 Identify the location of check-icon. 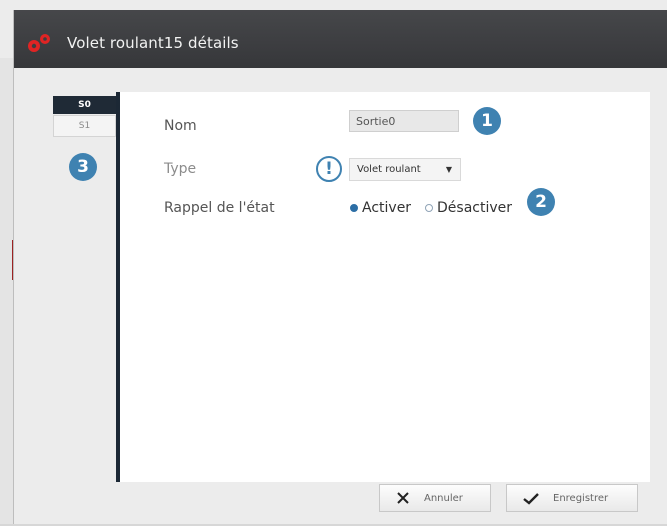
(531, 498).